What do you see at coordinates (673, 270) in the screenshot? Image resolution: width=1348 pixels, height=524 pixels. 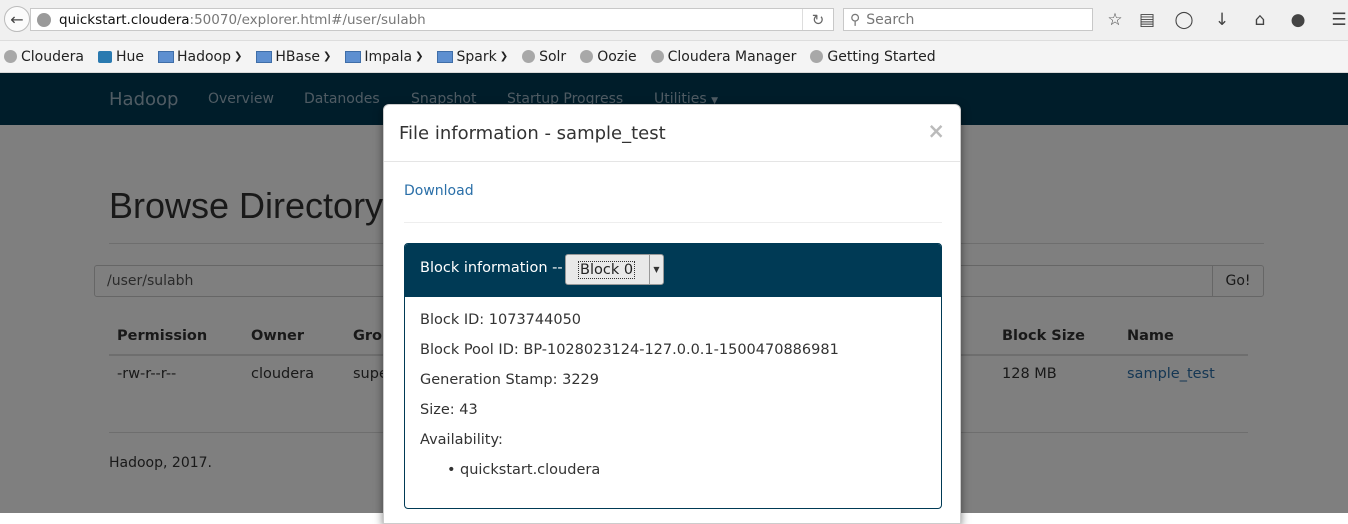 I see `block-info-header: Block information -- Block 0 ▼` at bounding box center [673, 270].